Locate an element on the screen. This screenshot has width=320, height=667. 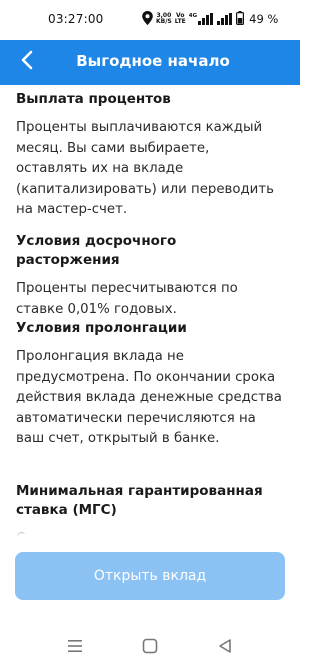
status-icons: 3,00 KB/S Vo LTE 4G 49 % is located at coordinates (210, 19).